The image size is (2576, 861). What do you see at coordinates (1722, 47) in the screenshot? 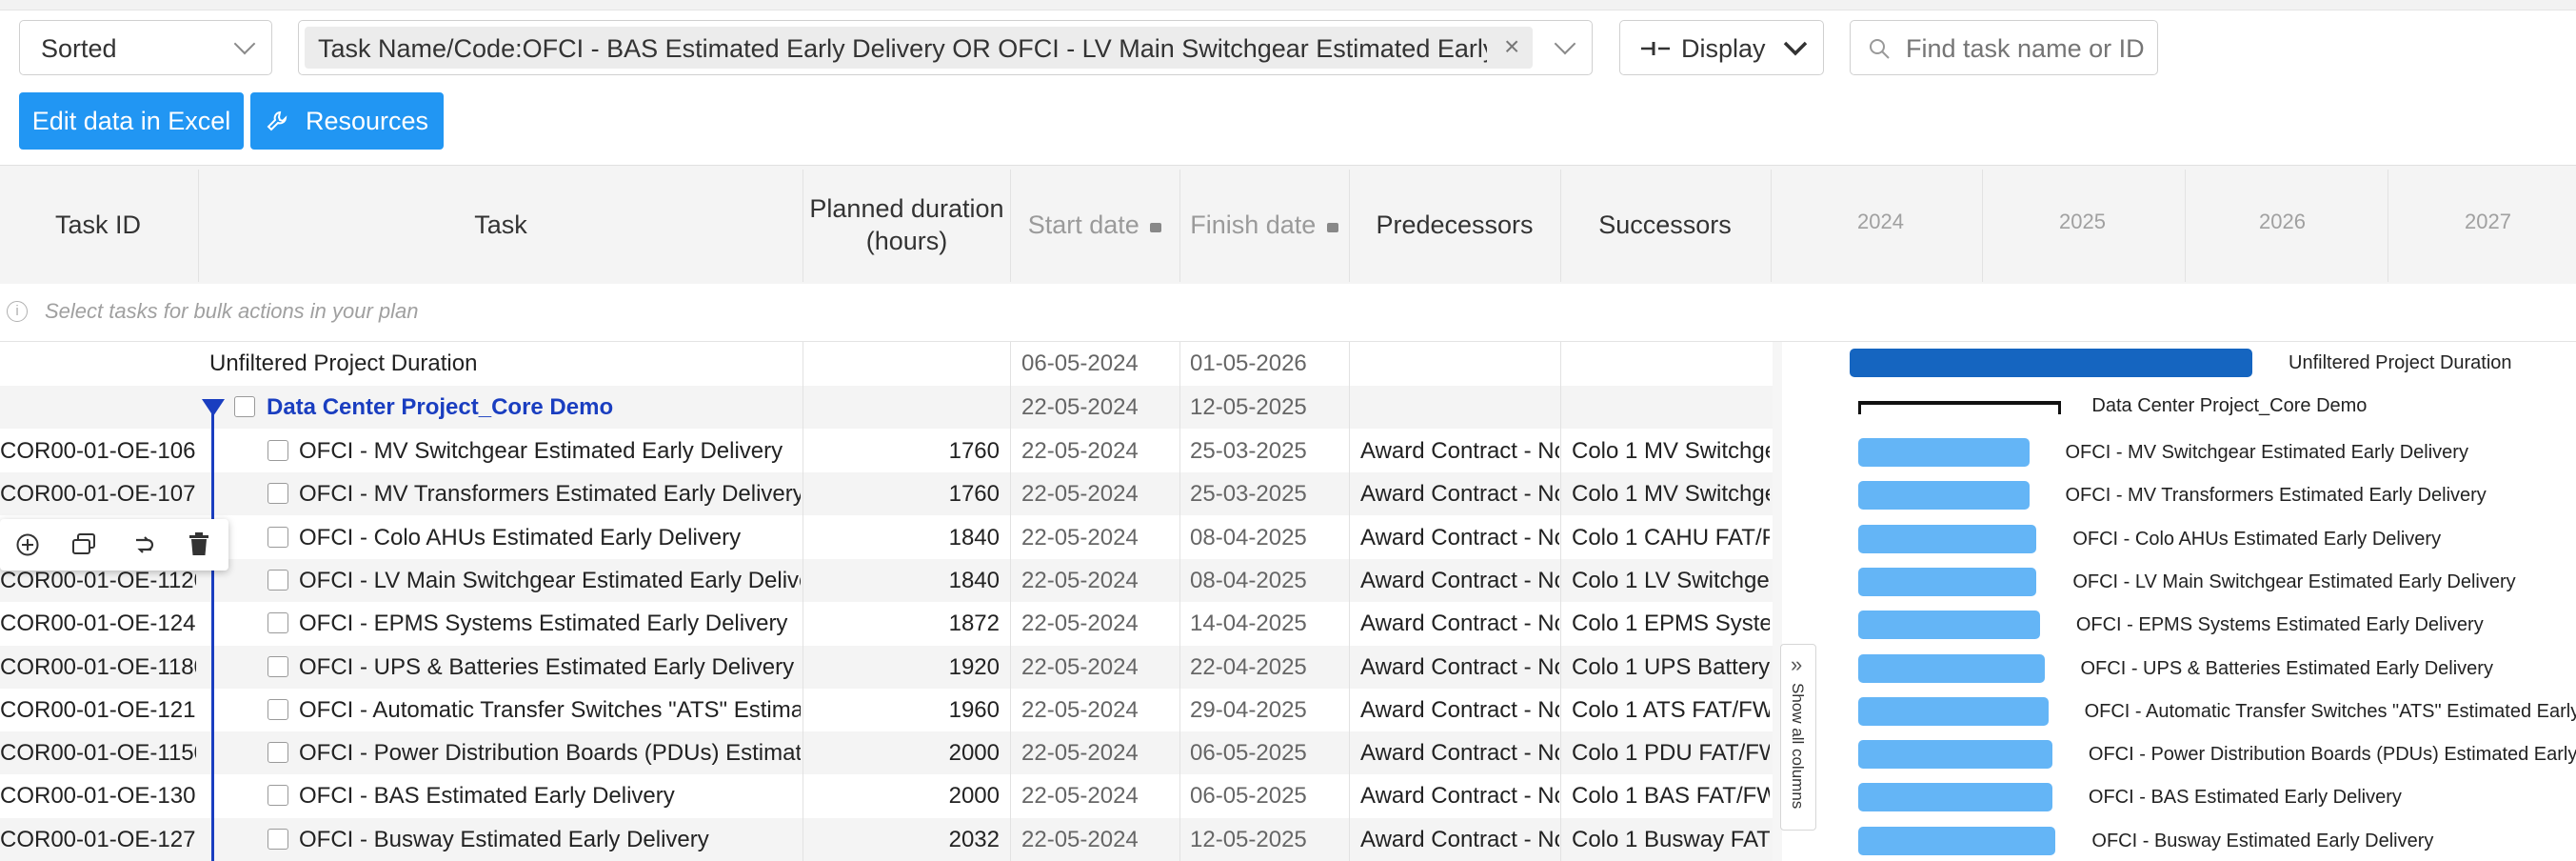
I see `display-dropdown: Display` at bounding box center [1722, 47].